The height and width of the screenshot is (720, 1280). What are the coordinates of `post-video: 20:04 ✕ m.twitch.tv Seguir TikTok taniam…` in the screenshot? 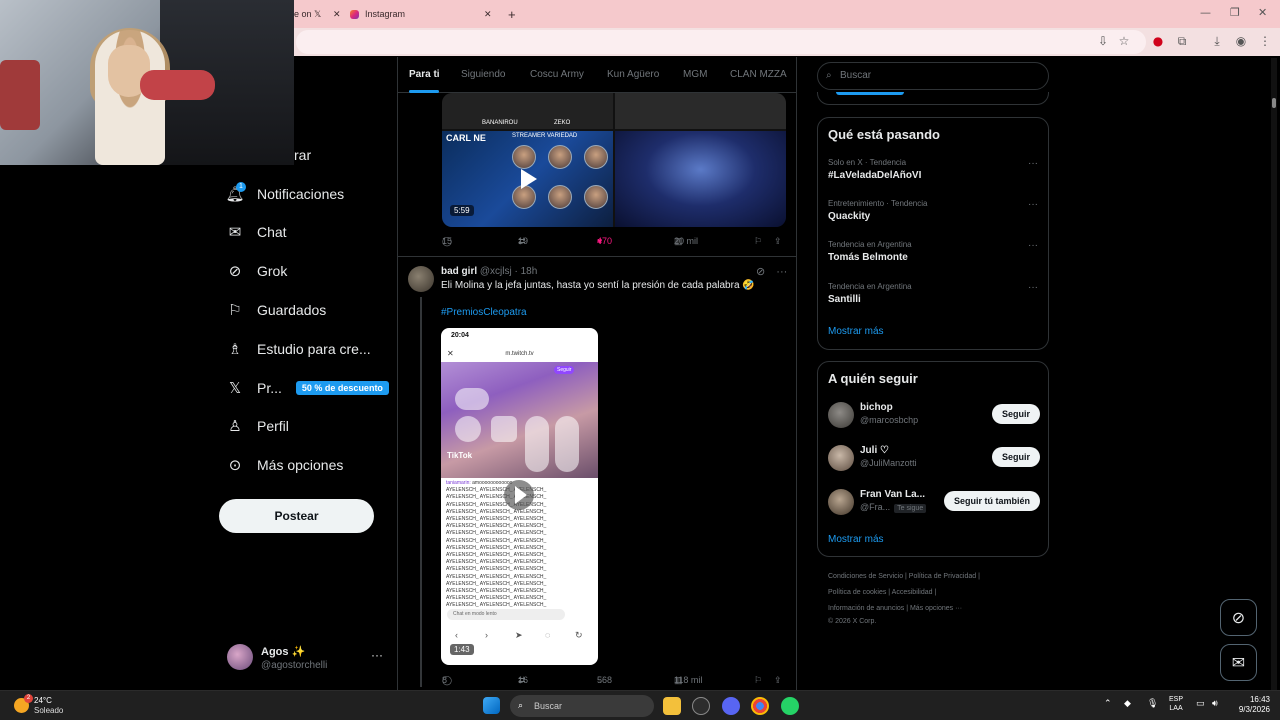 It's located at (519, 496).